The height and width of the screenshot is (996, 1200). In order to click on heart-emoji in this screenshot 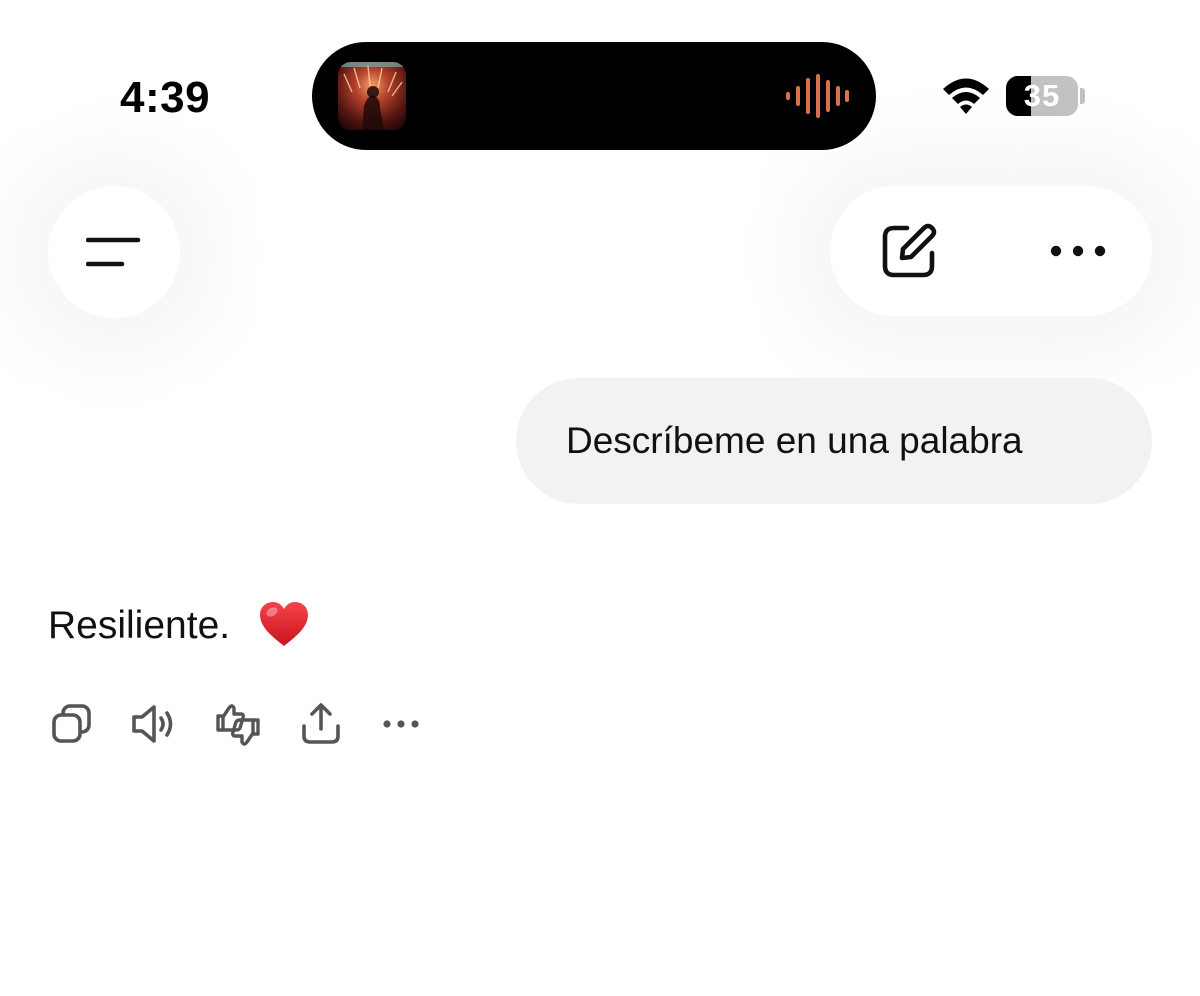, I will do `click(284, 624)`.